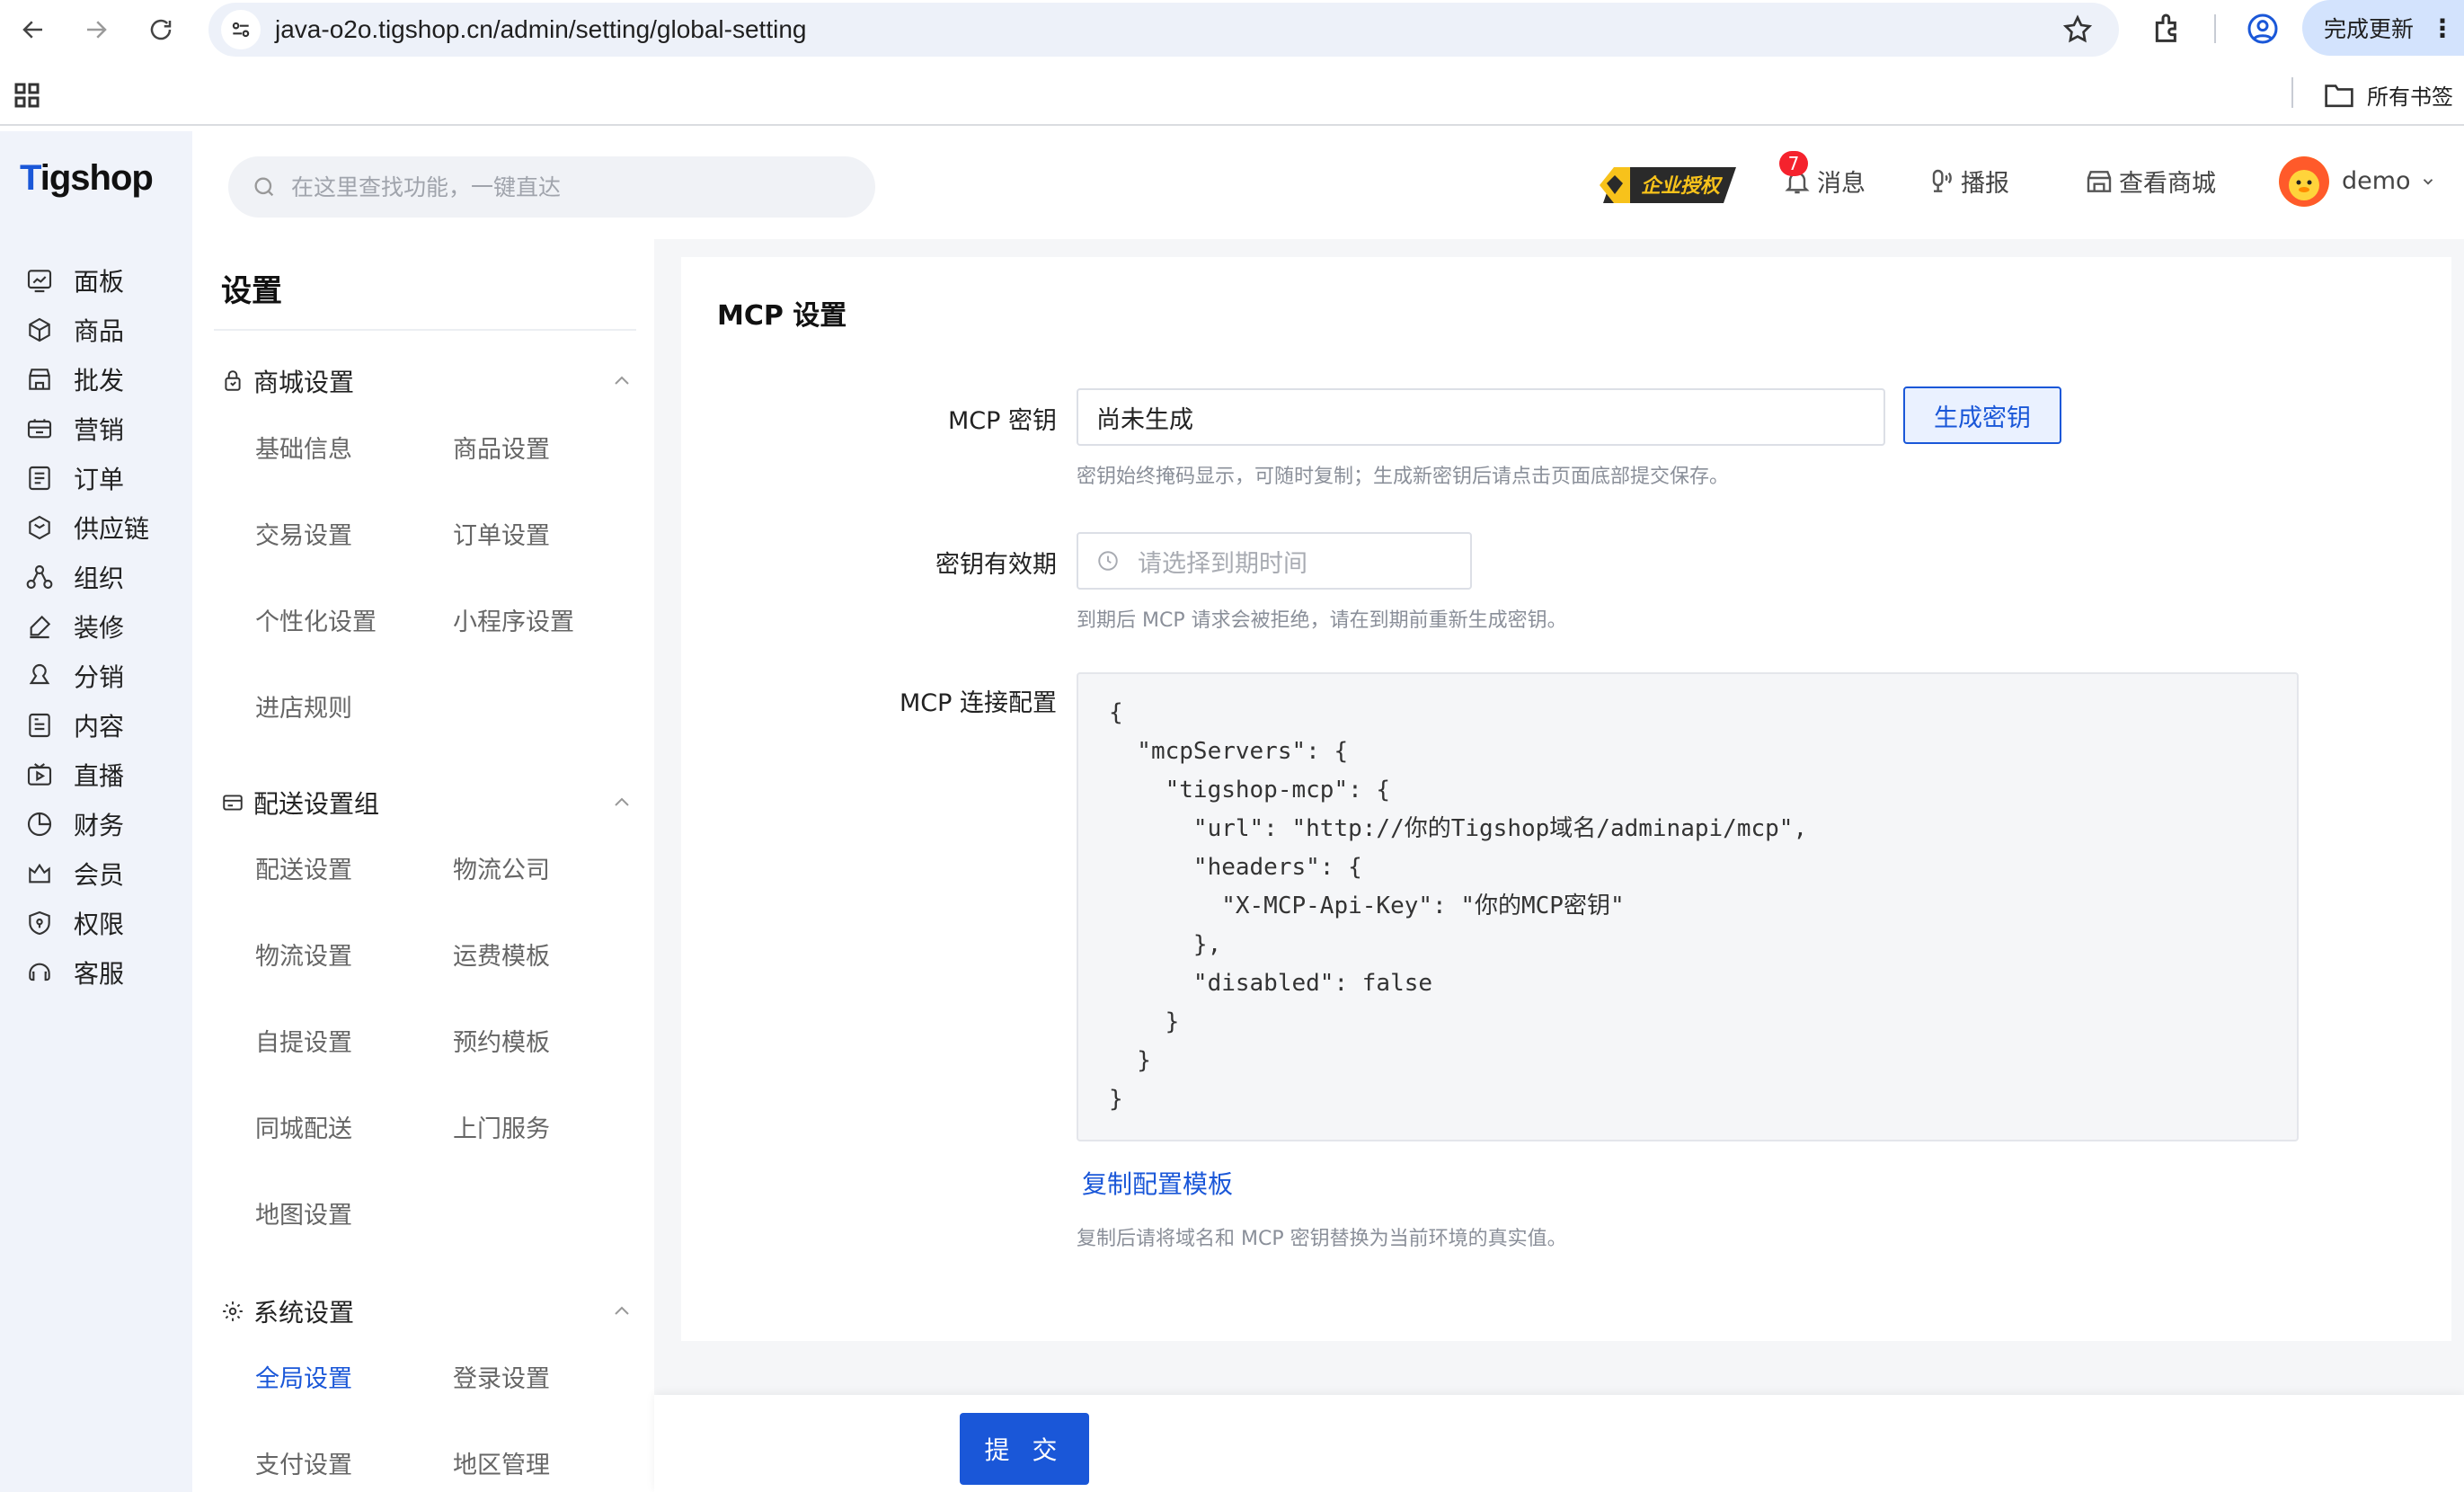 The width and height of the screenshot is (2464, 1492). I want to click on submit-button: 提 交, so click(1024, 1449).